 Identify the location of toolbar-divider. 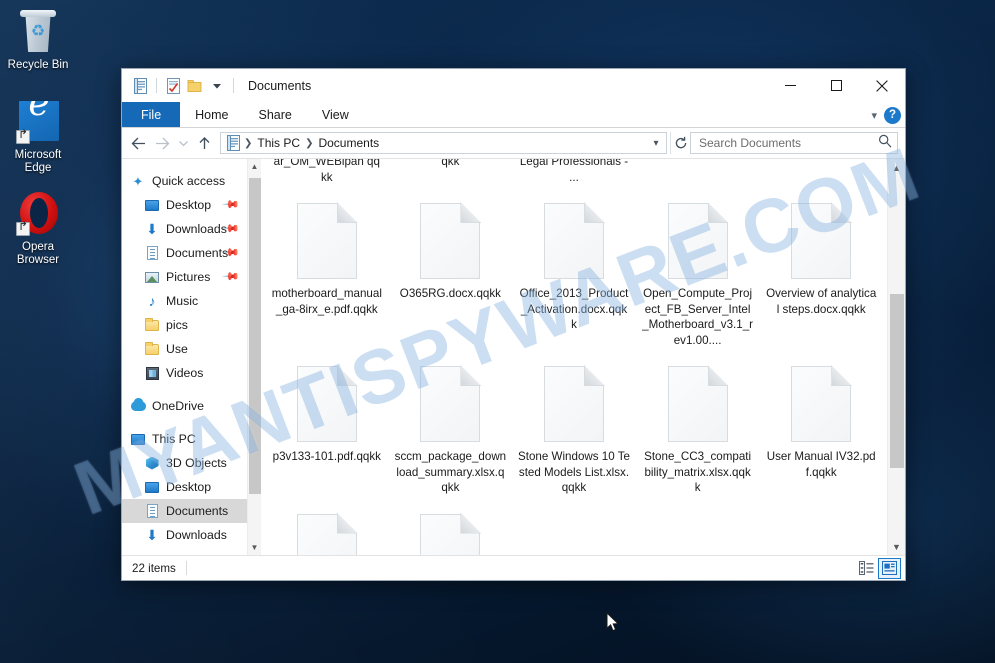
(156, 85).